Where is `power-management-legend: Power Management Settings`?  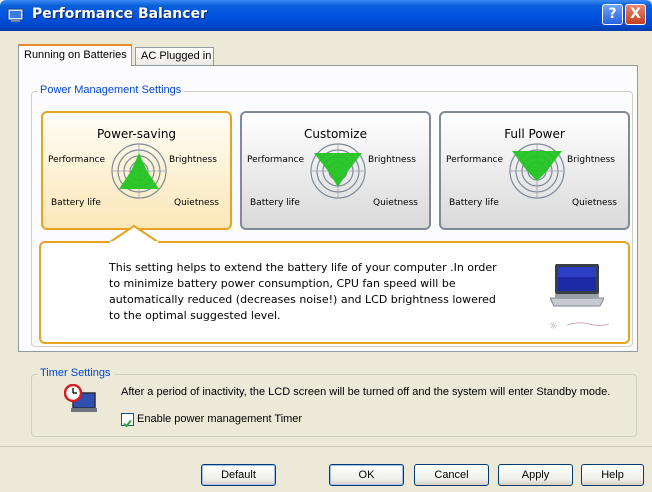 power-management-legend: Power Management Settings is located at coordinates (111, 90).